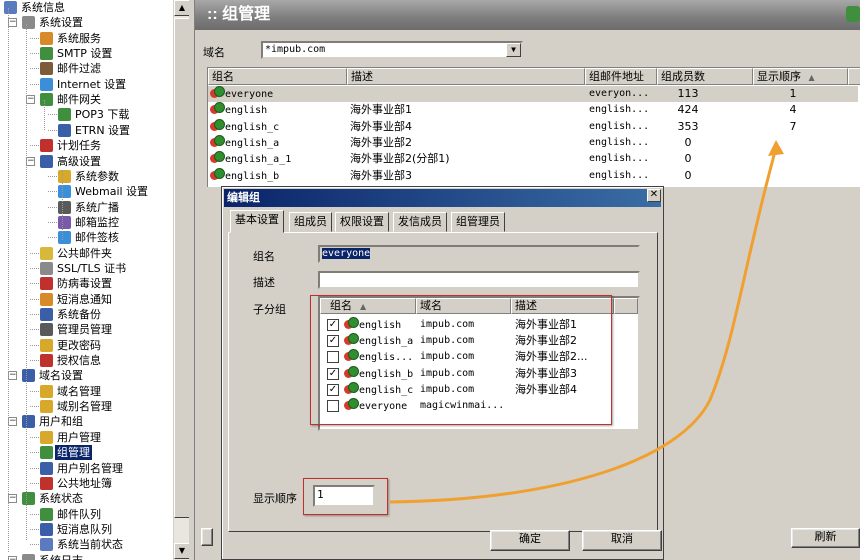  What do you see at coordinates (182, 551) in the screenshot?
I see `scroll-down-arrow-icon: ▼` at bounding box center [182, 551].